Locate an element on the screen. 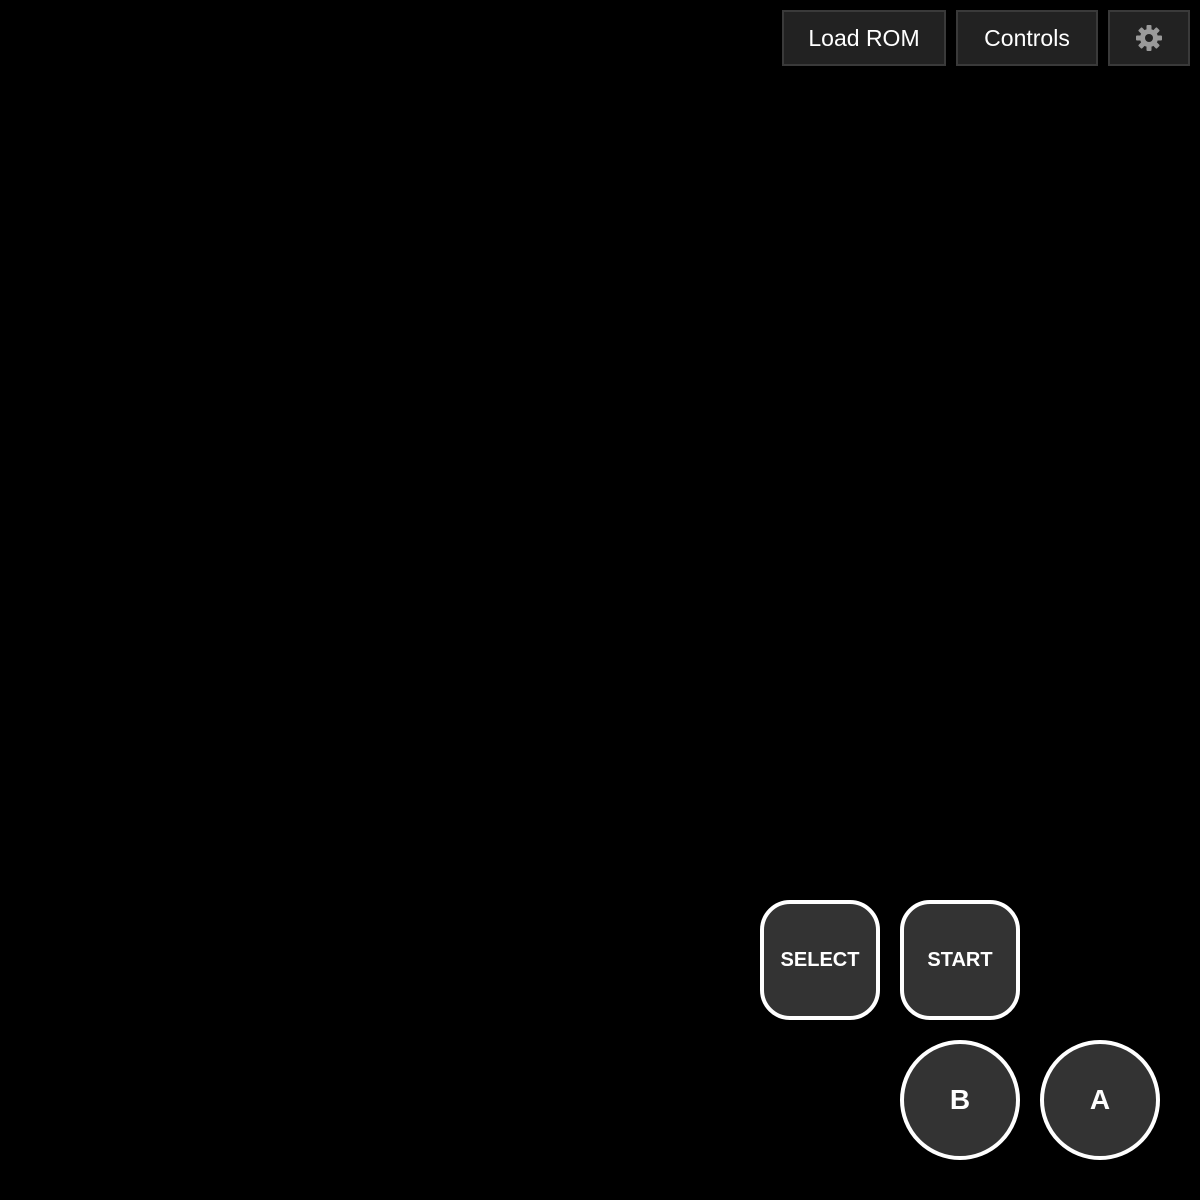  controls-button: Controls is located at coordinates (1027, 38).